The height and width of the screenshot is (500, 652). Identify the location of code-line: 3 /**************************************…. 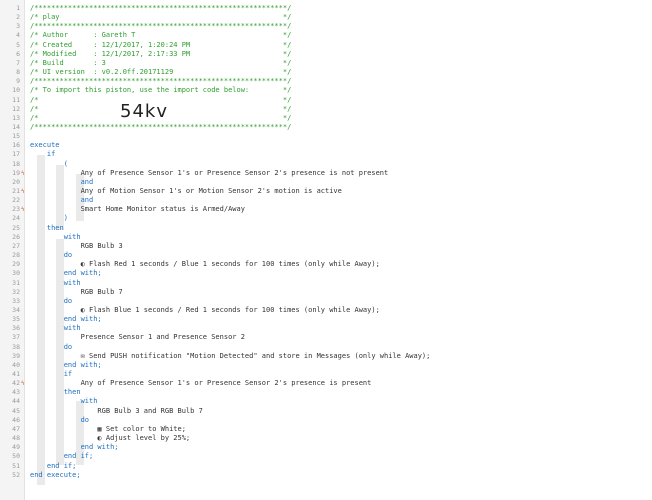
(326, 26).